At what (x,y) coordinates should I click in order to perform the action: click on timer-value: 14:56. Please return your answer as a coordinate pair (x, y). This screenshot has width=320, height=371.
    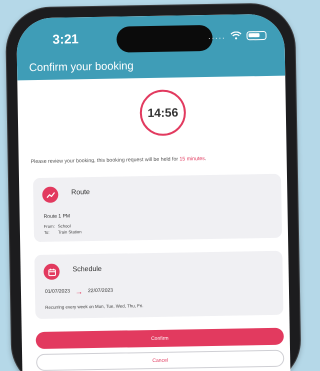
    Looking at the image, I should click on (163, 113).